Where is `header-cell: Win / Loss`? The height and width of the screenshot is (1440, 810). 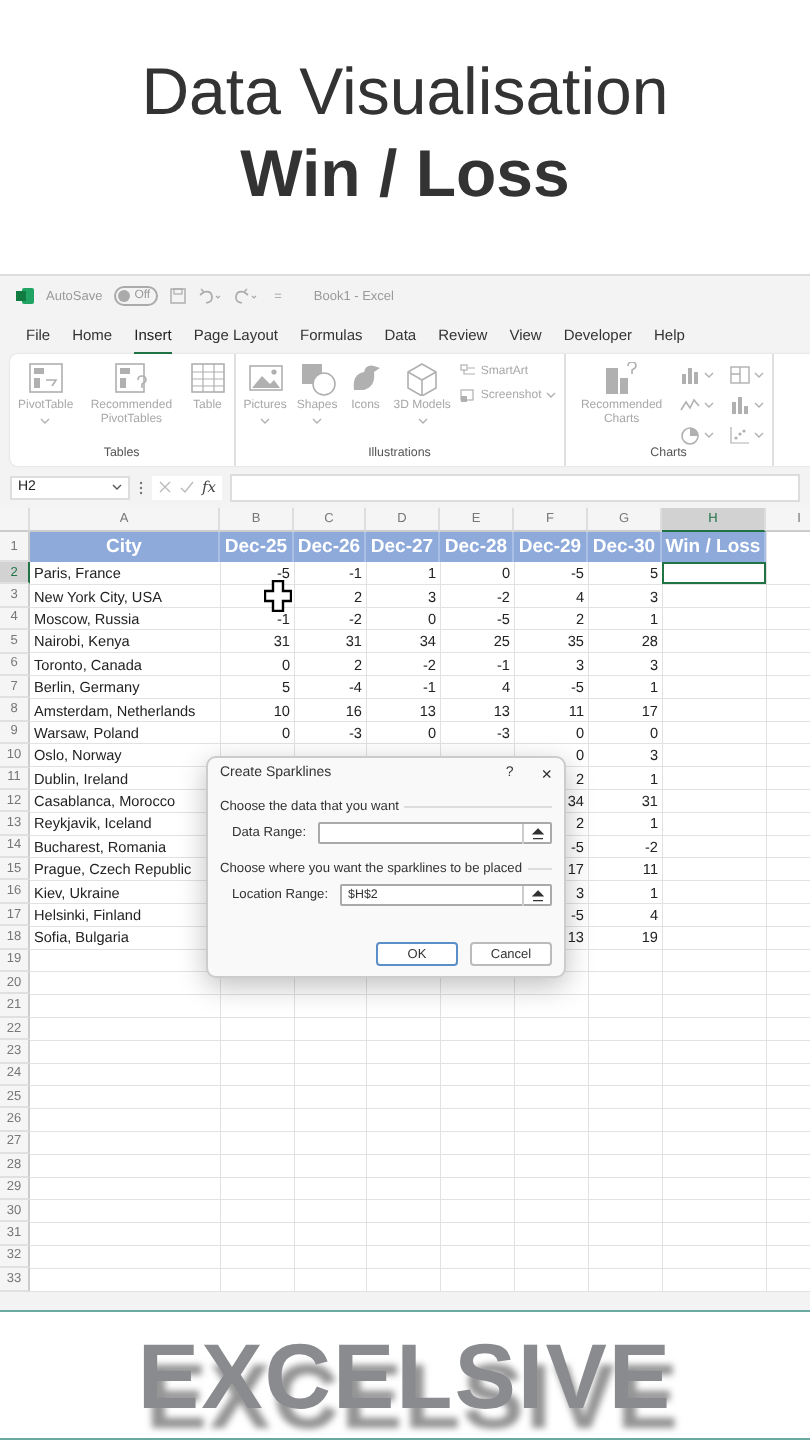
header-cell: Win / Loss is located at coordinates (714, 547).